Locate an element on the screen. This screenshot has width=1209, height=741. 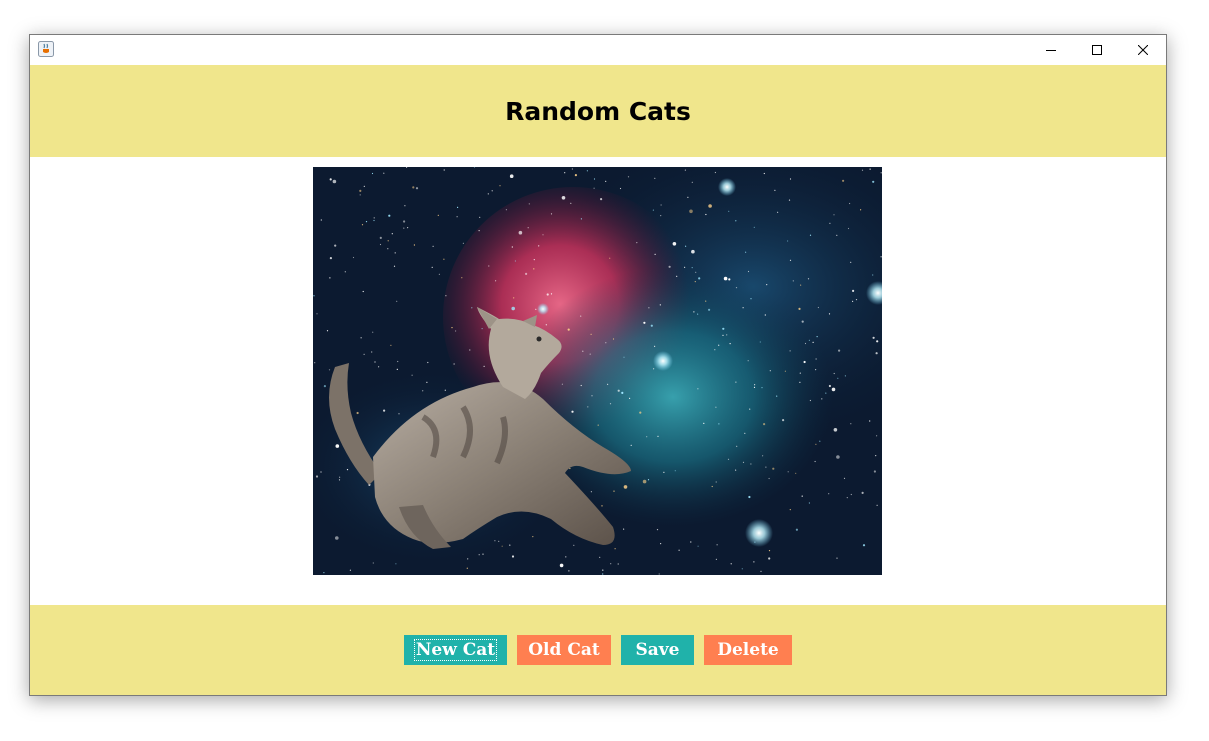
delete-button: Delete is located at coordinates (748, 650).